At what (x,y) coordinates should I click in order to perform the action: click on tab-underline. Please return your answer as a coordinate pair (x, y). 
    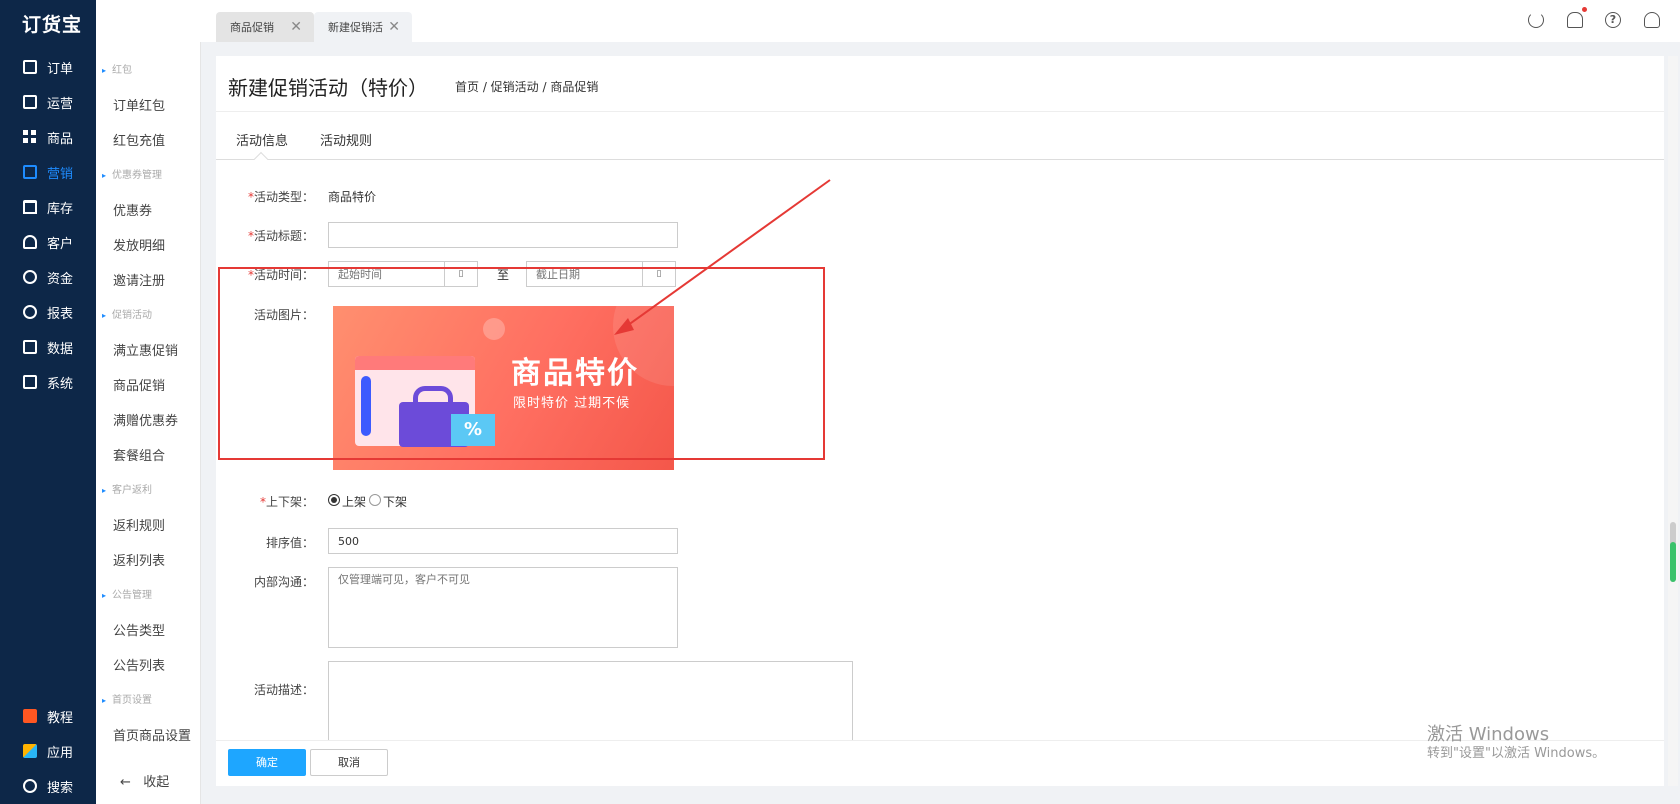
    Looking at the image, I should click on (940, 159).